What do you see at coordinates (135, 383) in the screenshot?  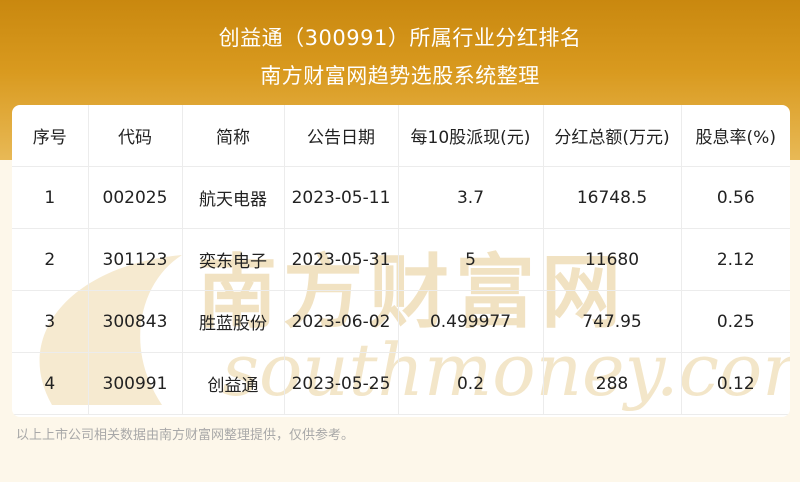 I see `cell-code: 300991` at bounding box center [135, 383].